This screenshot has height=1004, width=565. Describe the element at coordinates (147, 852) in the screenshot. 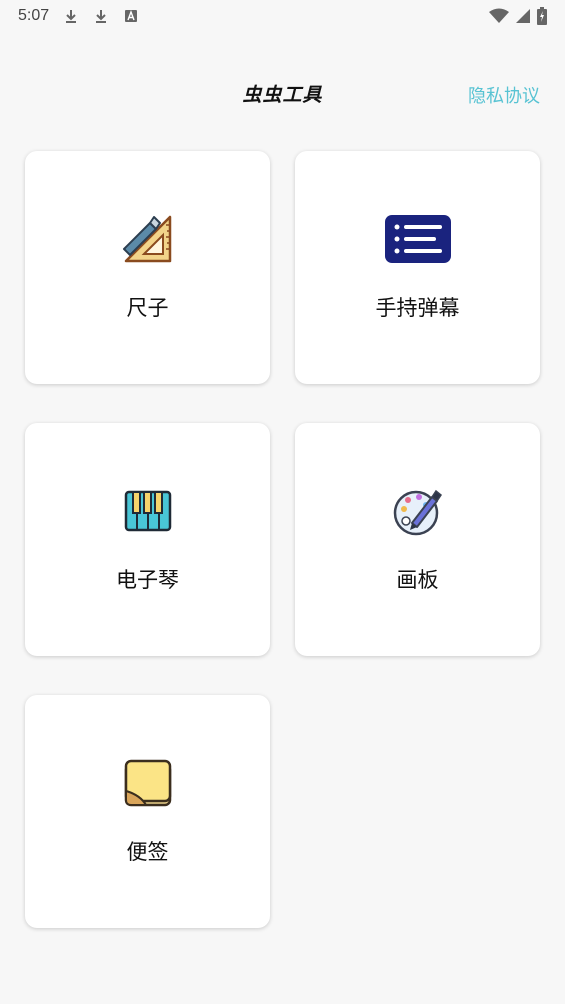

I see `tile-label: 便签` at that location.